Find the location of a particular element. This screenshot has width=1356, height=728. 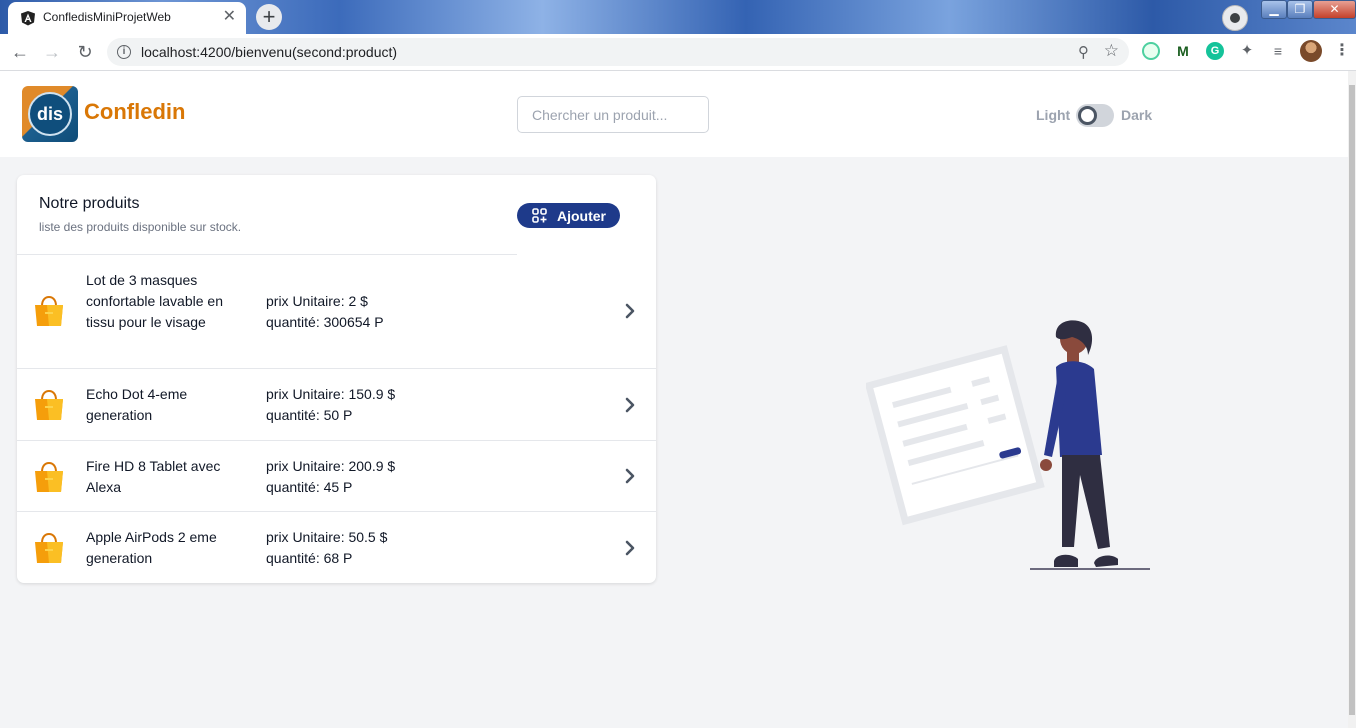

product-quantity: quantité: 68 P is located at coordinates (309, 558).